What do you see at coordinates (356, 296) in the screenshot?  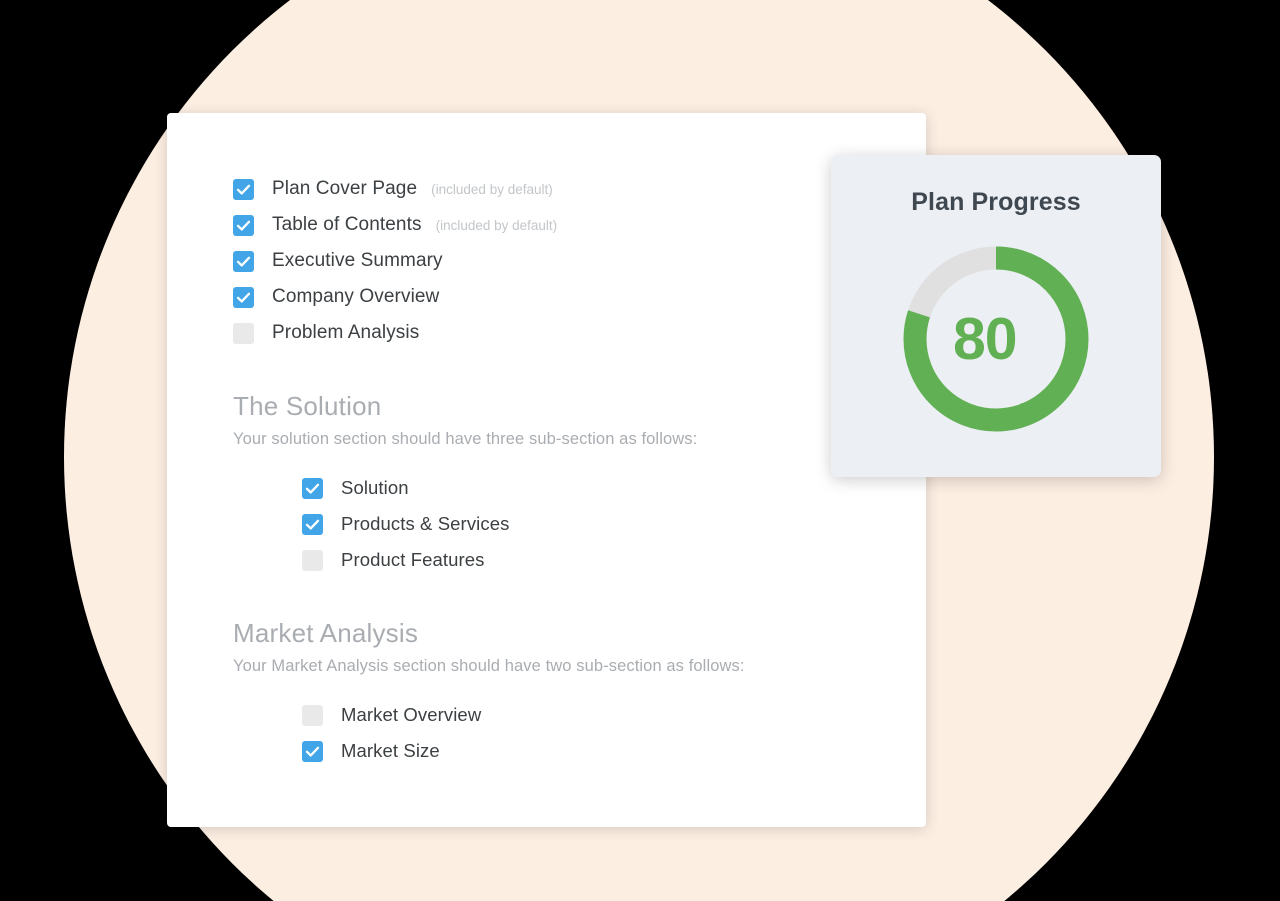 I see `checklist-row-label: Company Overview` at bounding box center [356, 296].